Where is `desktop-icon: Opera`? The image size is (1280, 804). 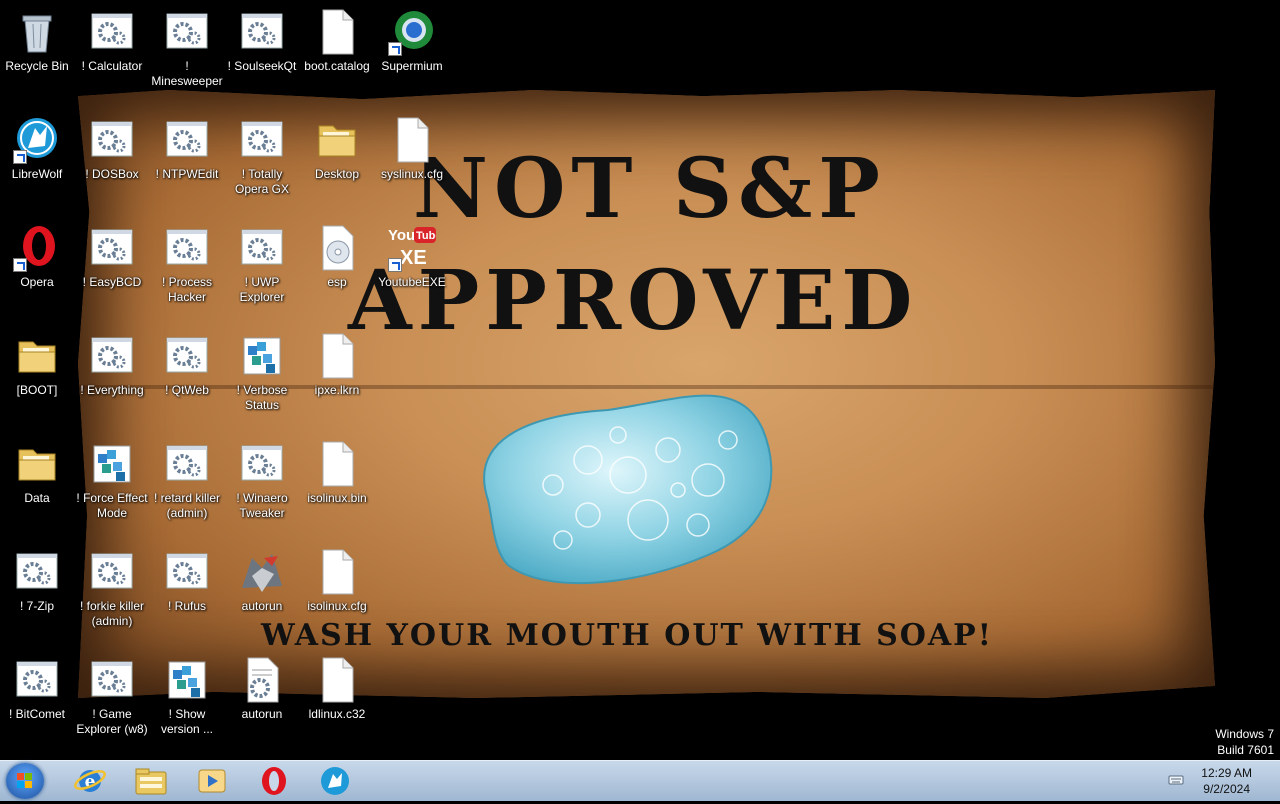
desktop-icon: Opera is located at coordinates (37, 257).